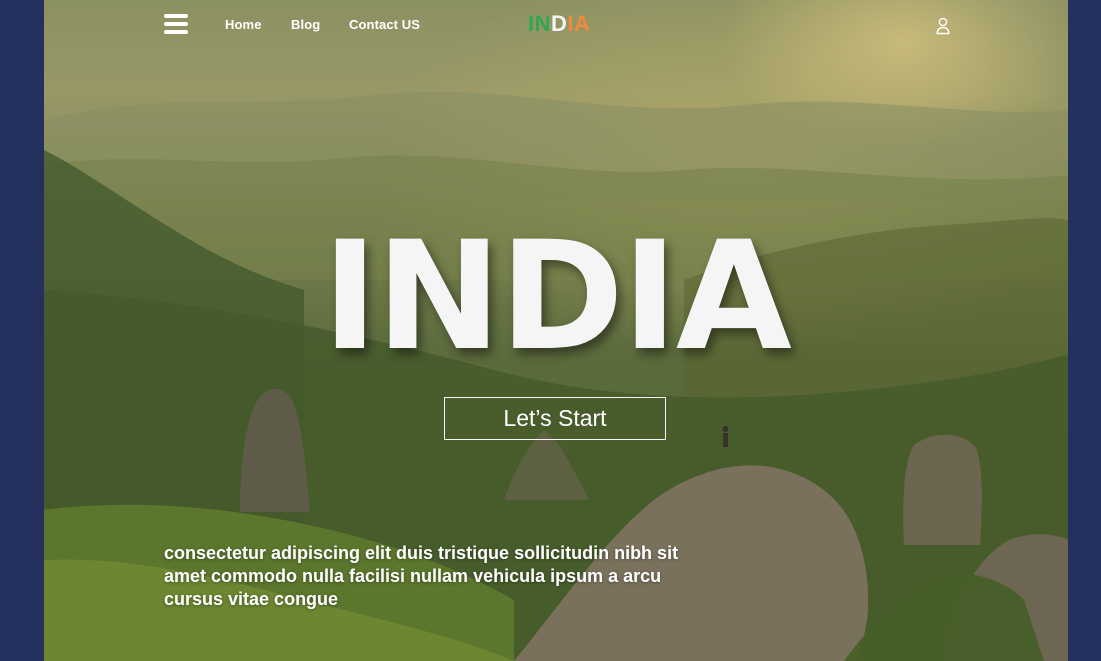  I want to click on hero-title: INDIA, so click(557, 297).